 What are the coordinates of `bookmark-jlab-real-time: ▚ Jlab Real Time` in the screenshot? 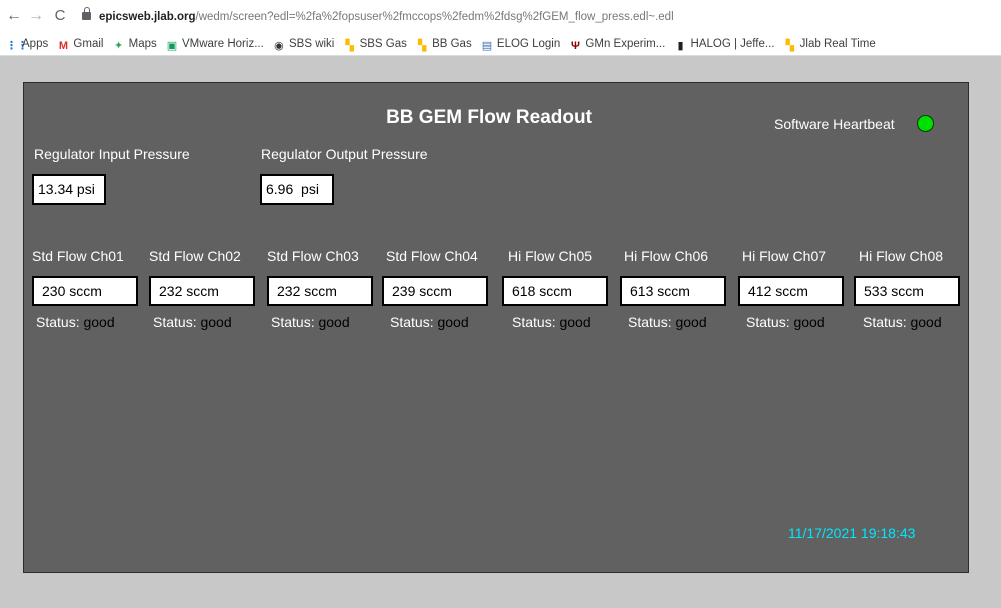 It's located at (830, 44).